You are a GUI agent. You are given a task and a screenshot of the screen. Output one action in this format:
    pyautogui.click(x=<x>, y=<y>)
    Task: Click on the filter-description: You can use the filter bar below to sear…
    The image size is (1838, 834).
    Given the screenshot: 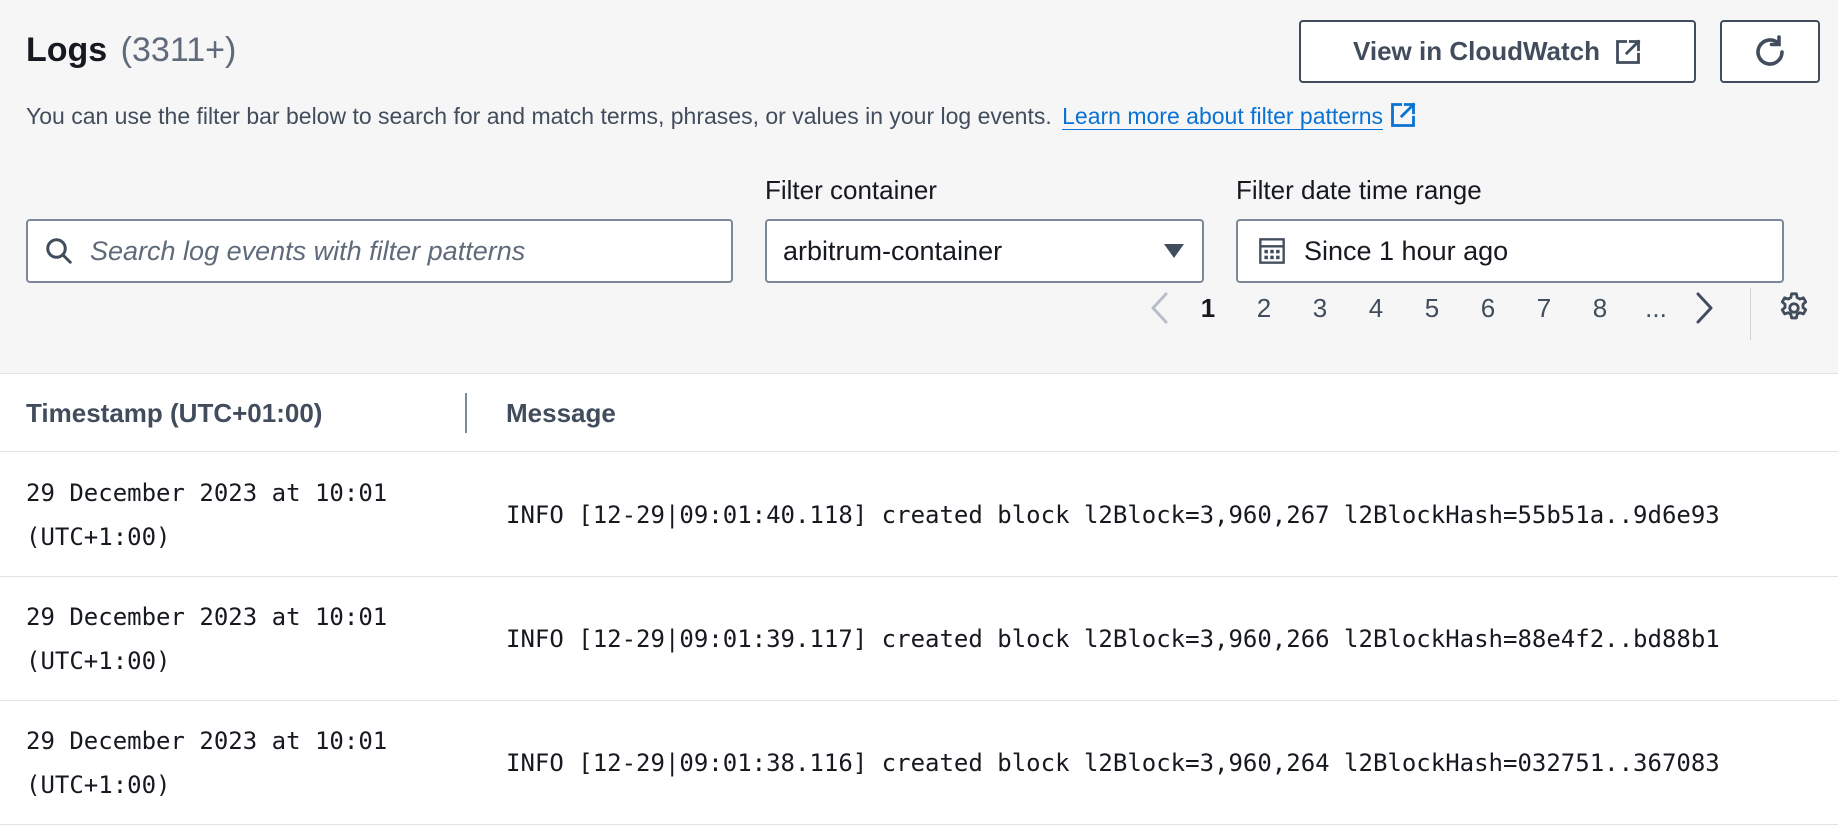 What is the action you would take?
    pyautogui.click(x=721, y=118)
    